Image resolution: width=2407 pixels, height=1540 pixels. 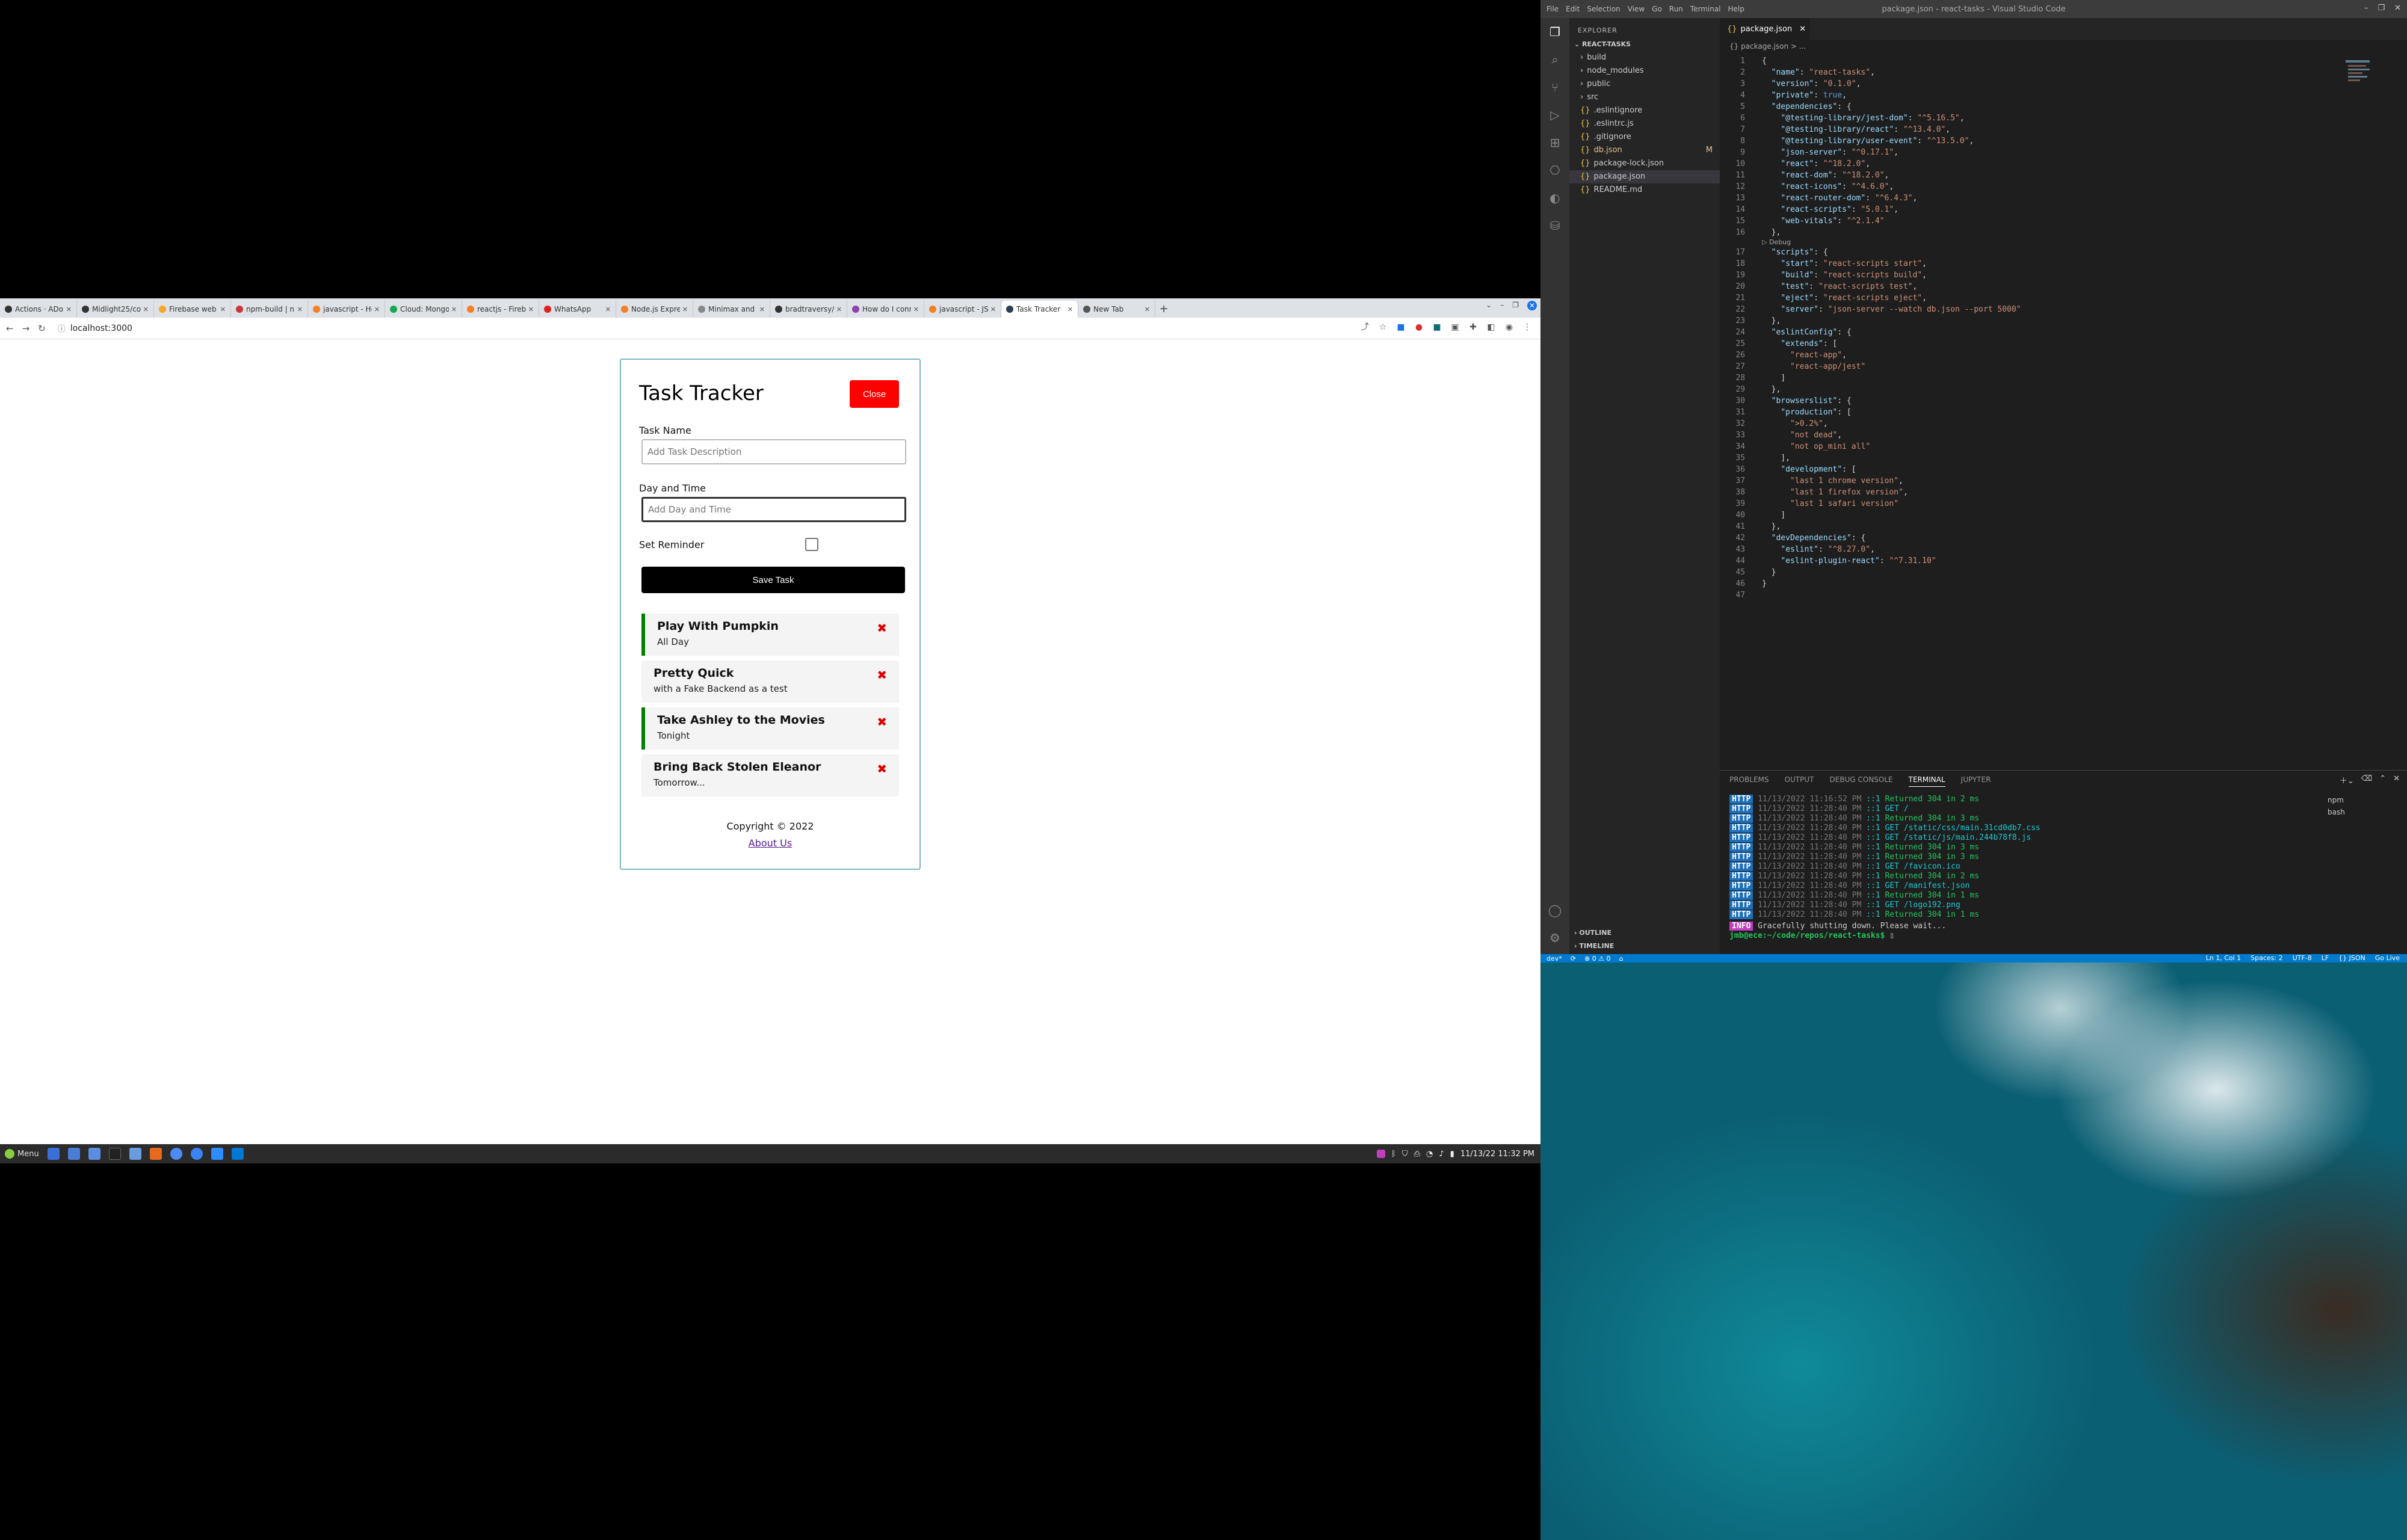 I want to click on clock: 11/13/22 11:32 PM, so click(x=1497, y=1154).